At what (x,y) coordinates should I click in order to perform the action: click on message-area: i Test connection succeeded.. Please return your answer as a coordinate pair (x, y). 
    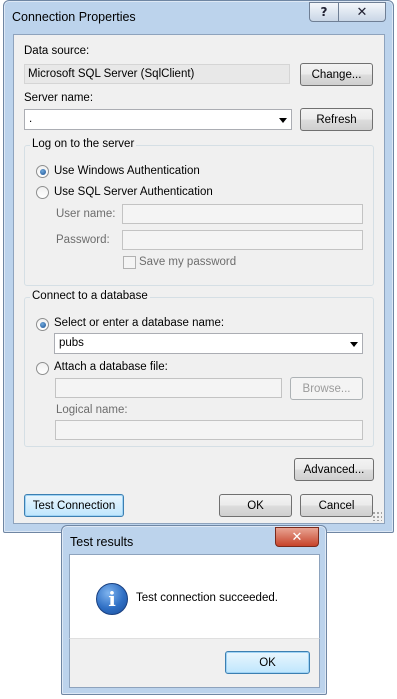
    Looking at the image, I should click on (194, 596).